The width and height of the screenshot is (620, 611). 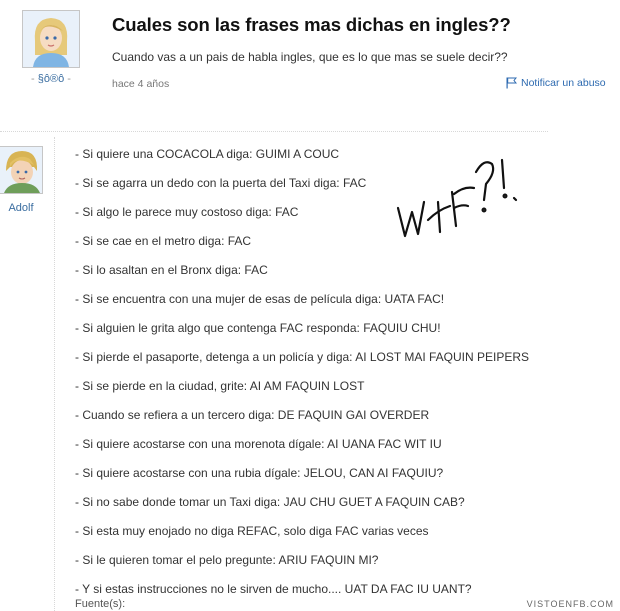 I want to click on question-username-text: §ô®ô, so click(x=51, y=79).